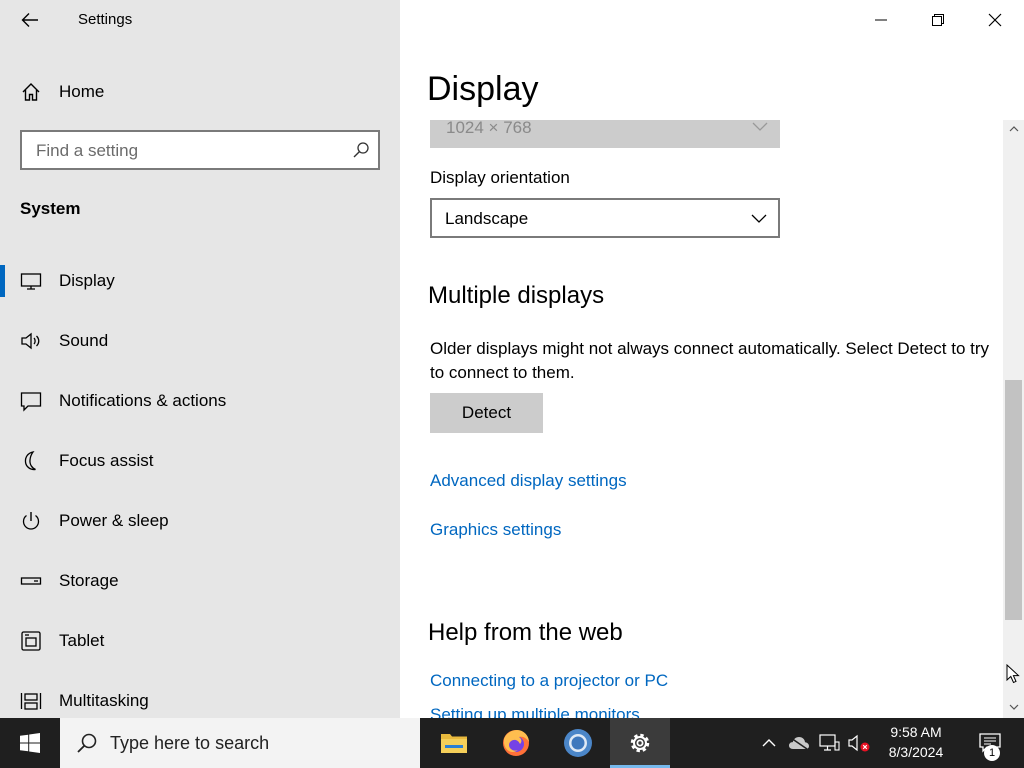 The width and height of the screenshot is (1024, 768). I want to click on file-explorer-icon, so click(454, 743).